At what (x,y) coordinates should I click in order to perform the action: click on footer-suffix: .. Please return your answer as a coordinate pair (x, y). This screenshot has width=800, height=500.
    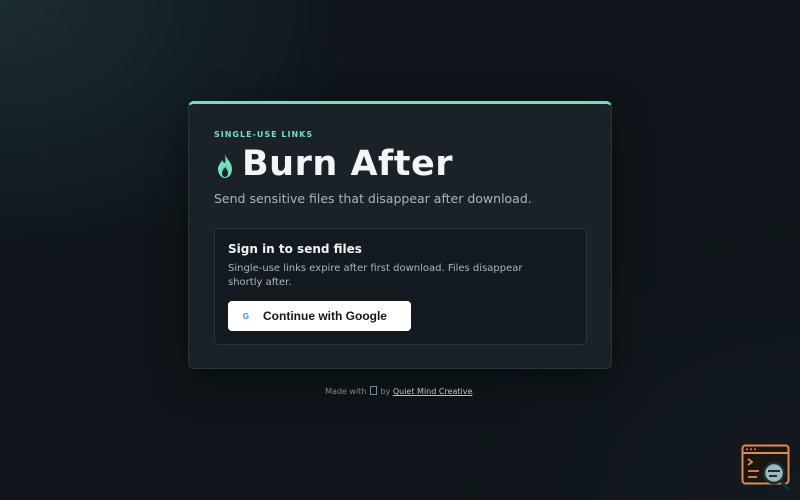
    Looking at the image, I should click on (473, 391).